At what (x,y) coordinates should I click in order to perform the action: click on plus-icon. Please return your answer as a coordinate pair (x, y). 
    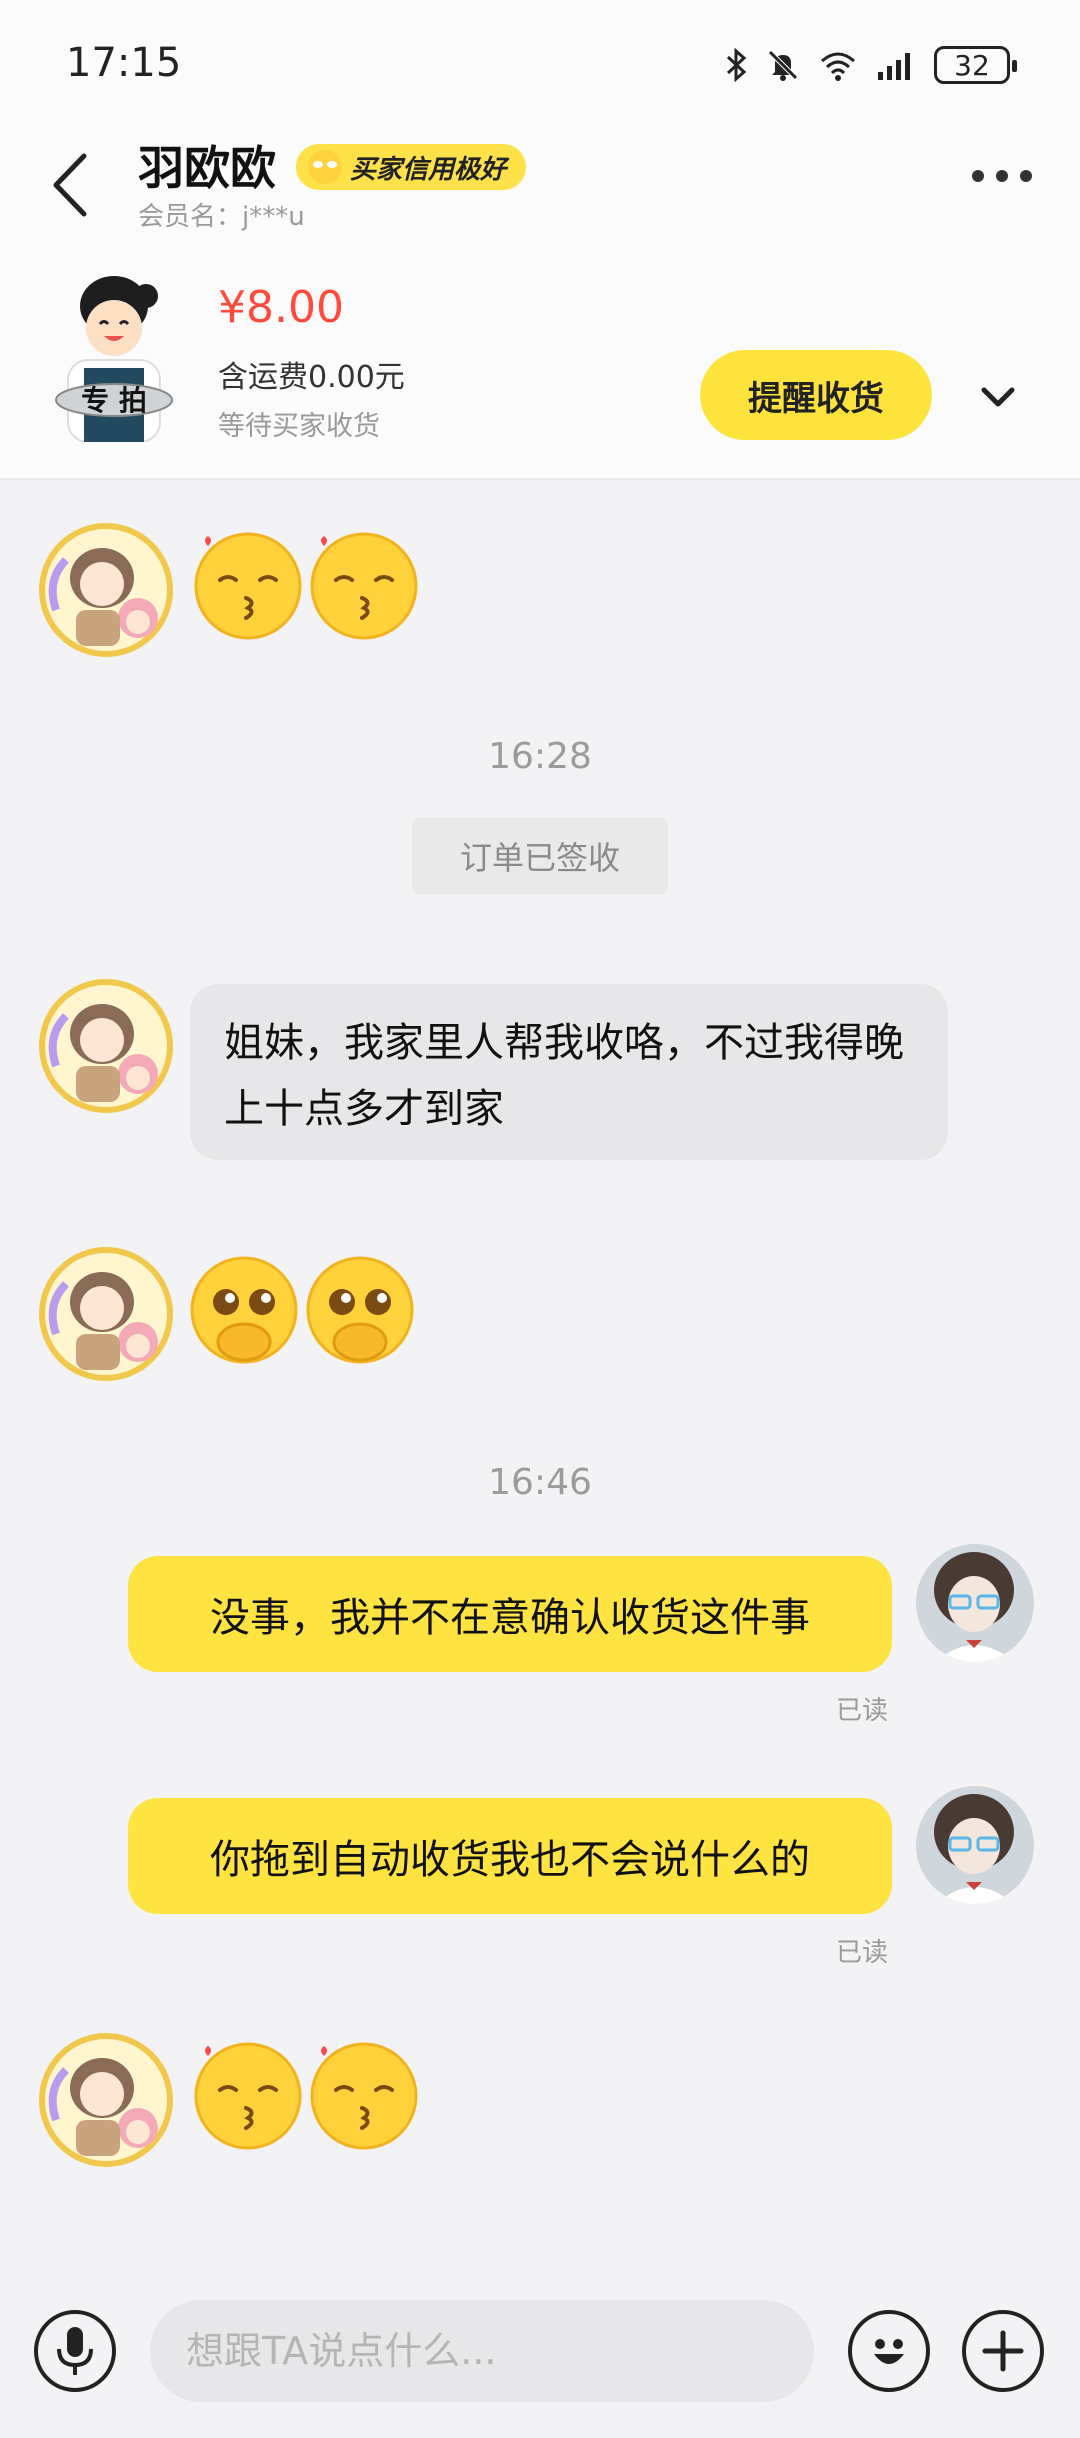
    Looking at the image, I should click on (1003, 2351).